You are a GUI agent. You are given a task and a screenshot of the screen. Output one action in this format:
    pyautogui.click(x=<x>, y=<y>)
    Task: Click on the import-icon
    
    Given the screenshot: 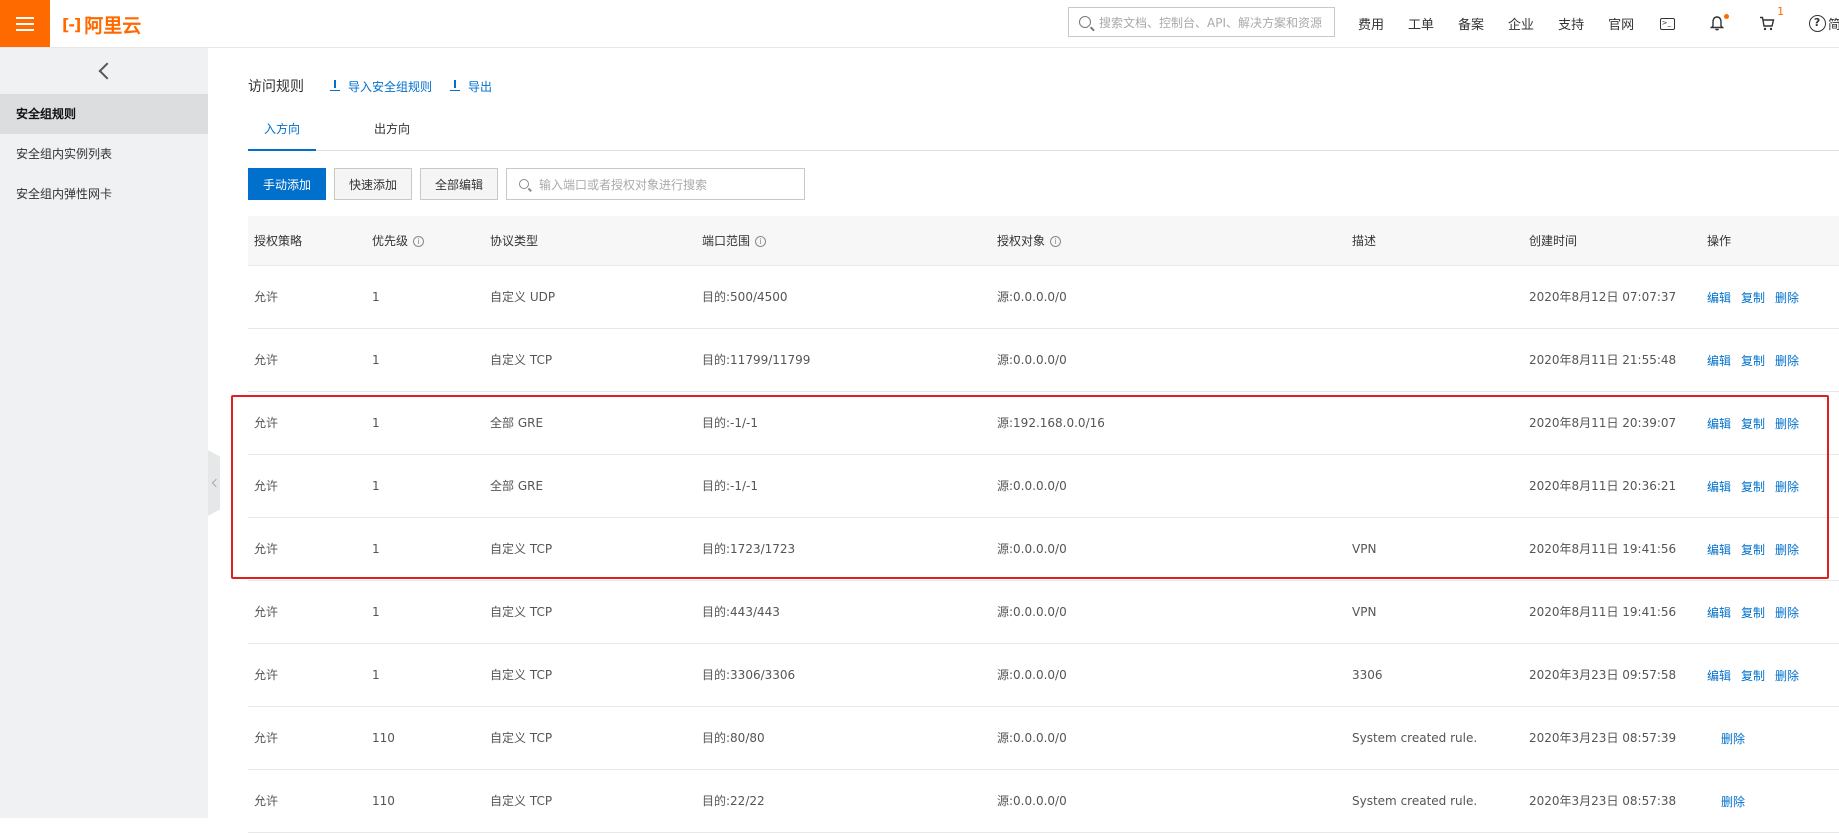 What is the action you would take?
    pyautogui.click(x=335, y=85)
    